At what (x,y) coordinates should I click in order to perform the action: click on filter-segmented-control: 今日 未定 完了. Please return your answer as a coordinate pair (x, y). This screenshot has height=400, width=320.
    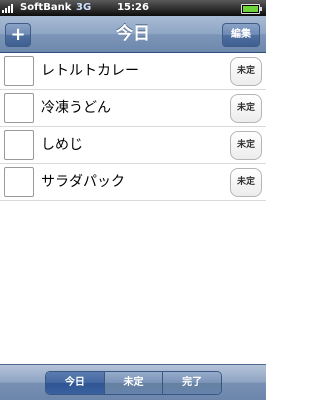
    Looking at the image, I should click on (133, 383).